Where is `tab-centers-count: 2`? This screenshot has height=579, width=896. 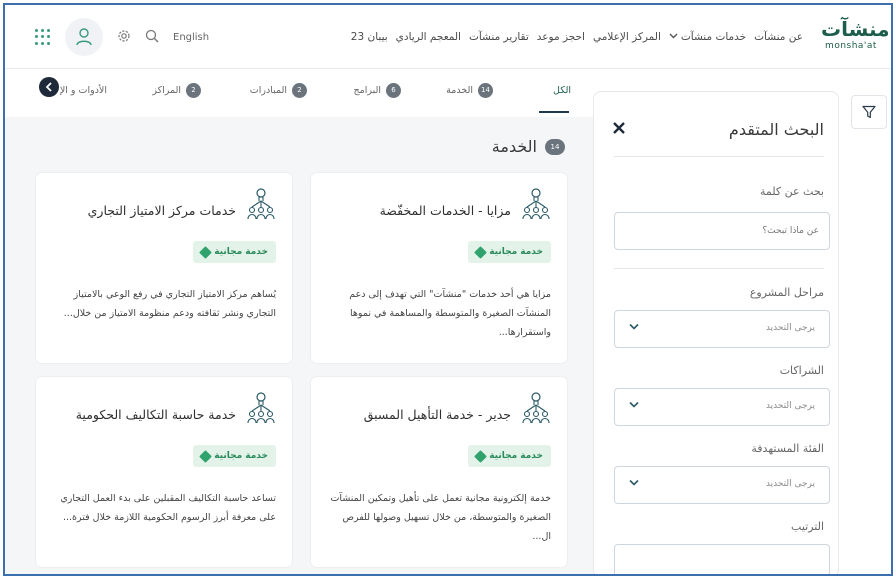 tab-centers-count: 2 is located at coordinates (193, 90).